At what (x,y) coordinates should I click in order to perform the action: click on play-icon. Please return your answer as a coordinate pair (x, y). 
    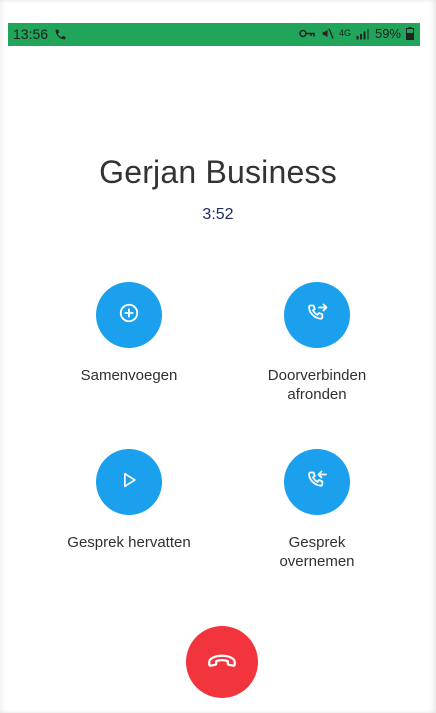
    Looking at the image, I should click on (129, 482).